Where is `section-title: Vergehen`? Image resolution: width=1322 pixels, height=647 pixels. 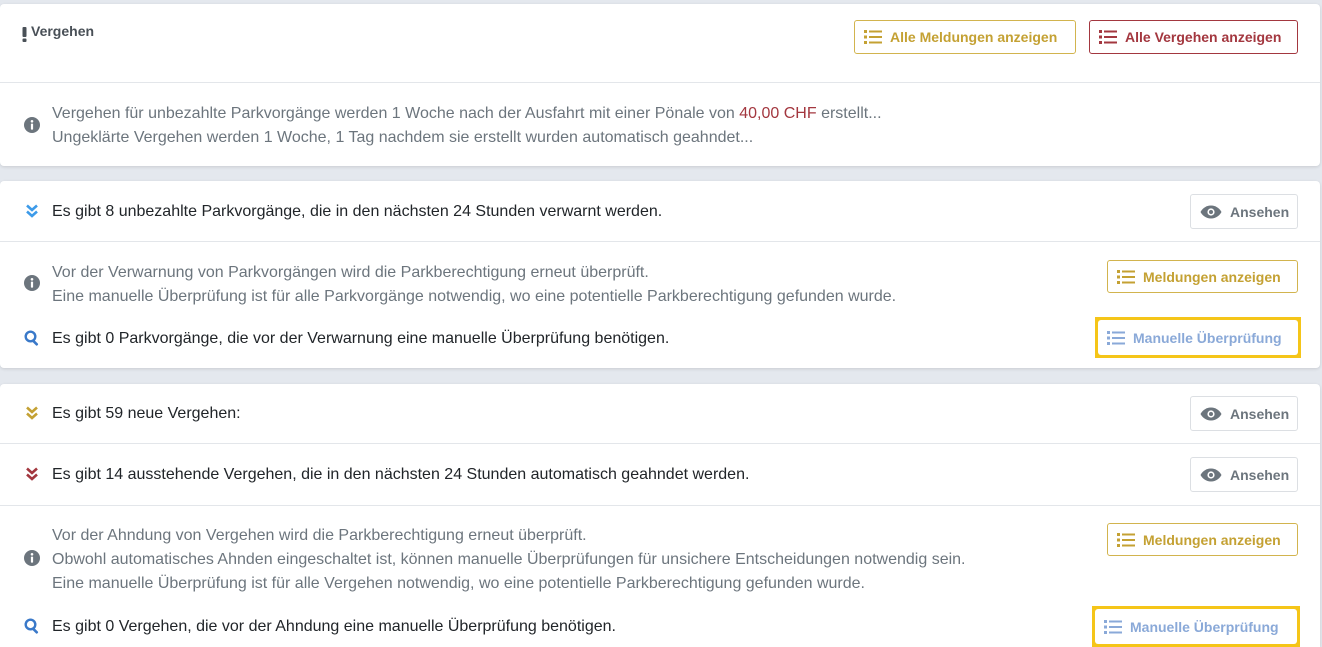
section-title: Vergehen is located at coordinates (63, 31).